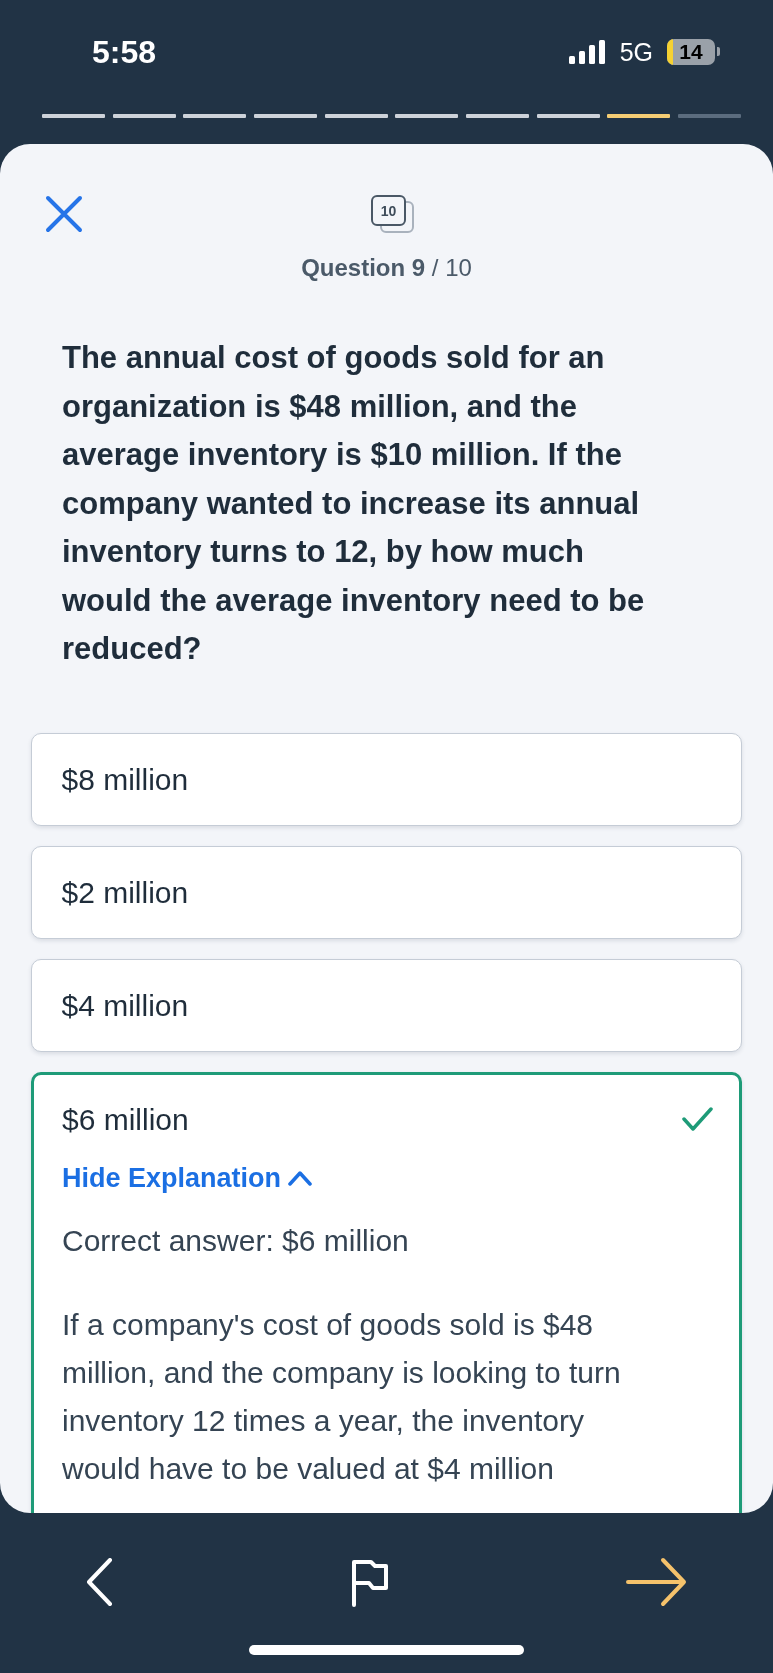 This screenshot has height=1673, width=773. I want to click on close-button, so click(64, 214).